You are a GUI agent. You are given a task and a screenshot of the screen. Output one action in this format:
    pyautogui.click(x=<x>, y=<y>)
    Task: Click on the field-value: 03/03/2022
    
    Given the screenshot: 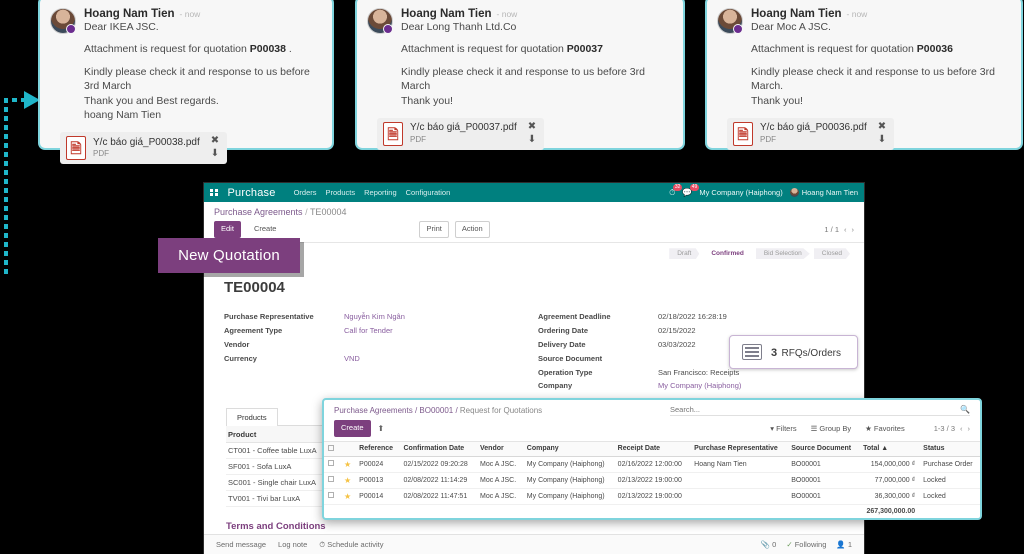 What is the action you would take?
    pyautogui.click(x=677, y=345)
    